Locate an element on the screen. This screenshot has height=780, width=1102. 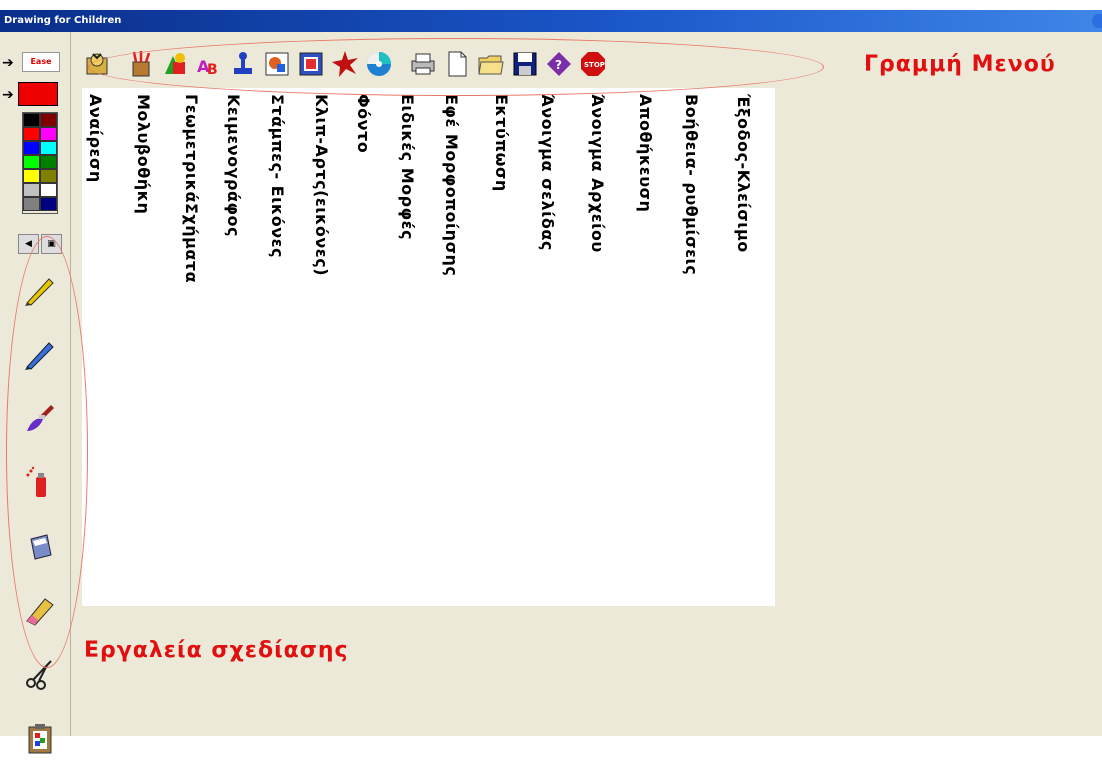
label-text: Κειμενογράφος is located at coordinates (233, 165).